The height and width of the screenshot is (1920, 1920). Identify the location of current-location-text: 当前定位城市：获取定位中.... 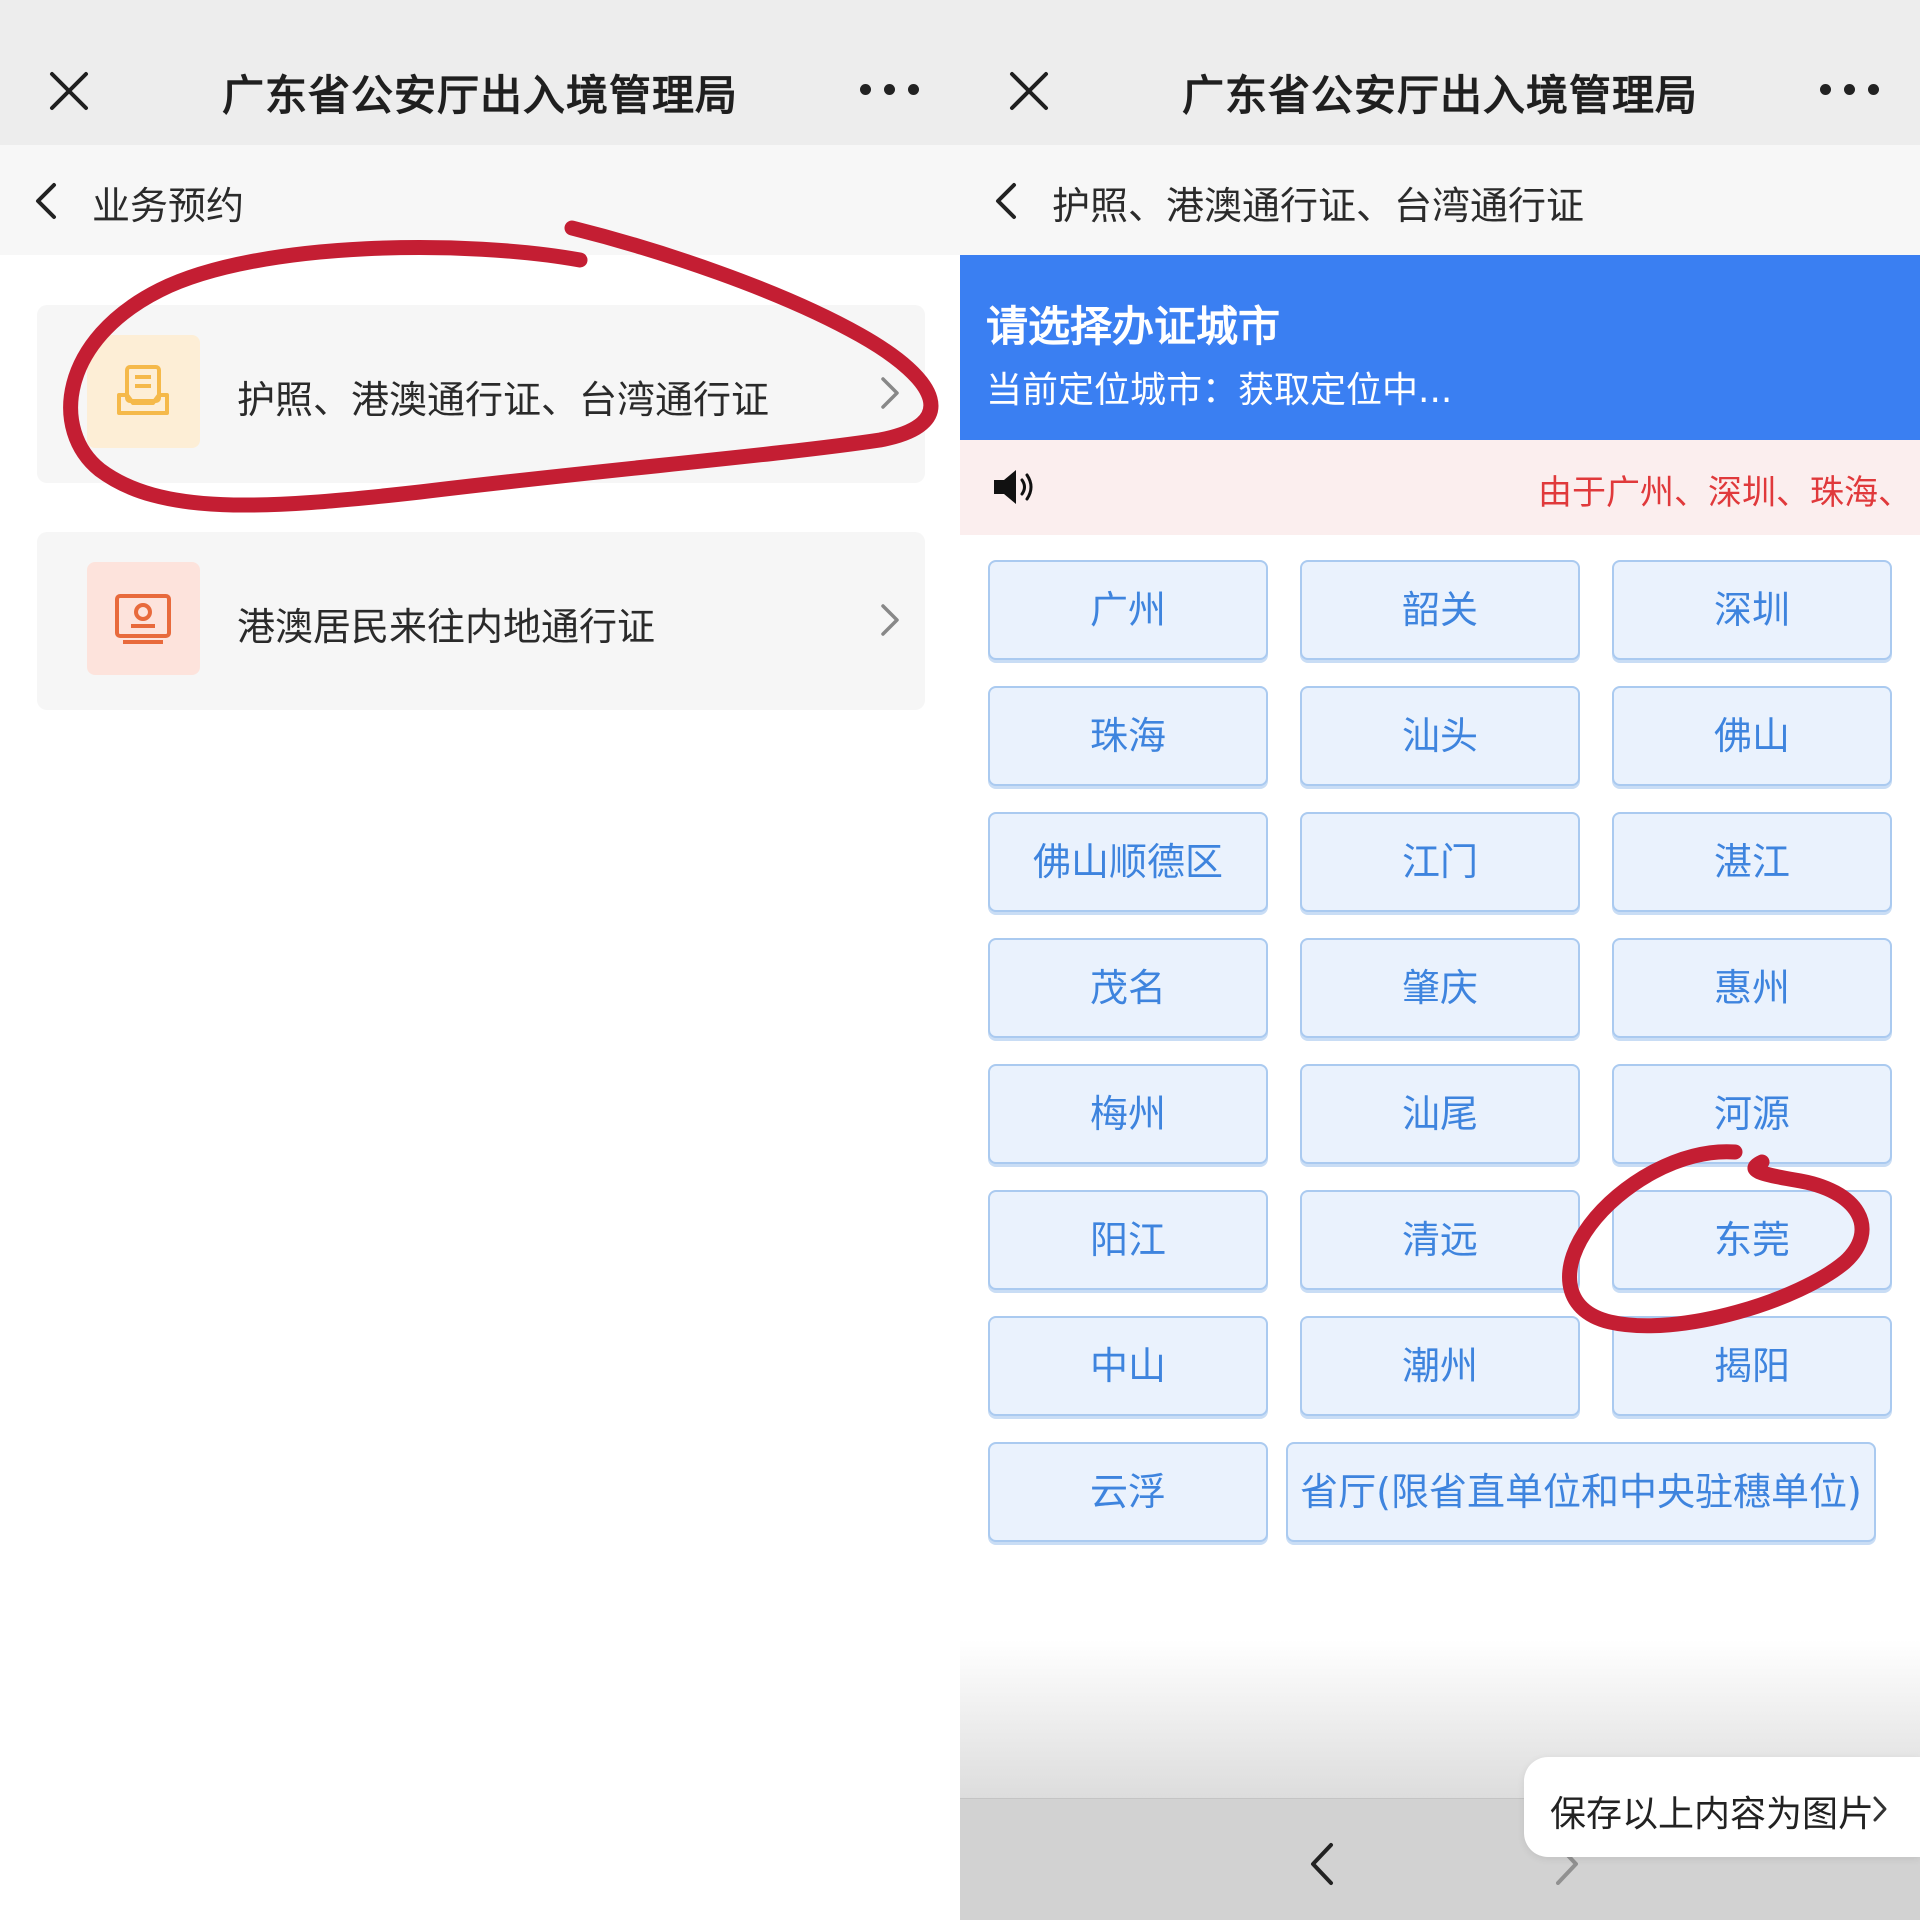
(1219, 390).